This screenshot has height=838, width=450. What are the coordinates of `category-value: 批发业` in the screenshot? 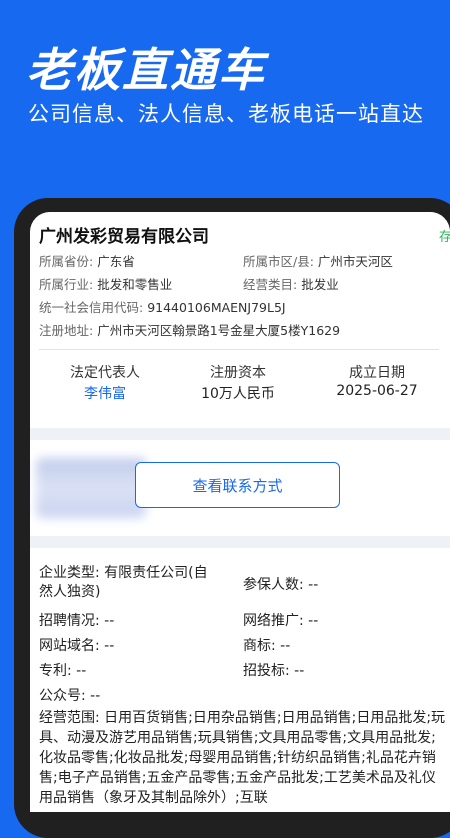 It's located at (320, 284).